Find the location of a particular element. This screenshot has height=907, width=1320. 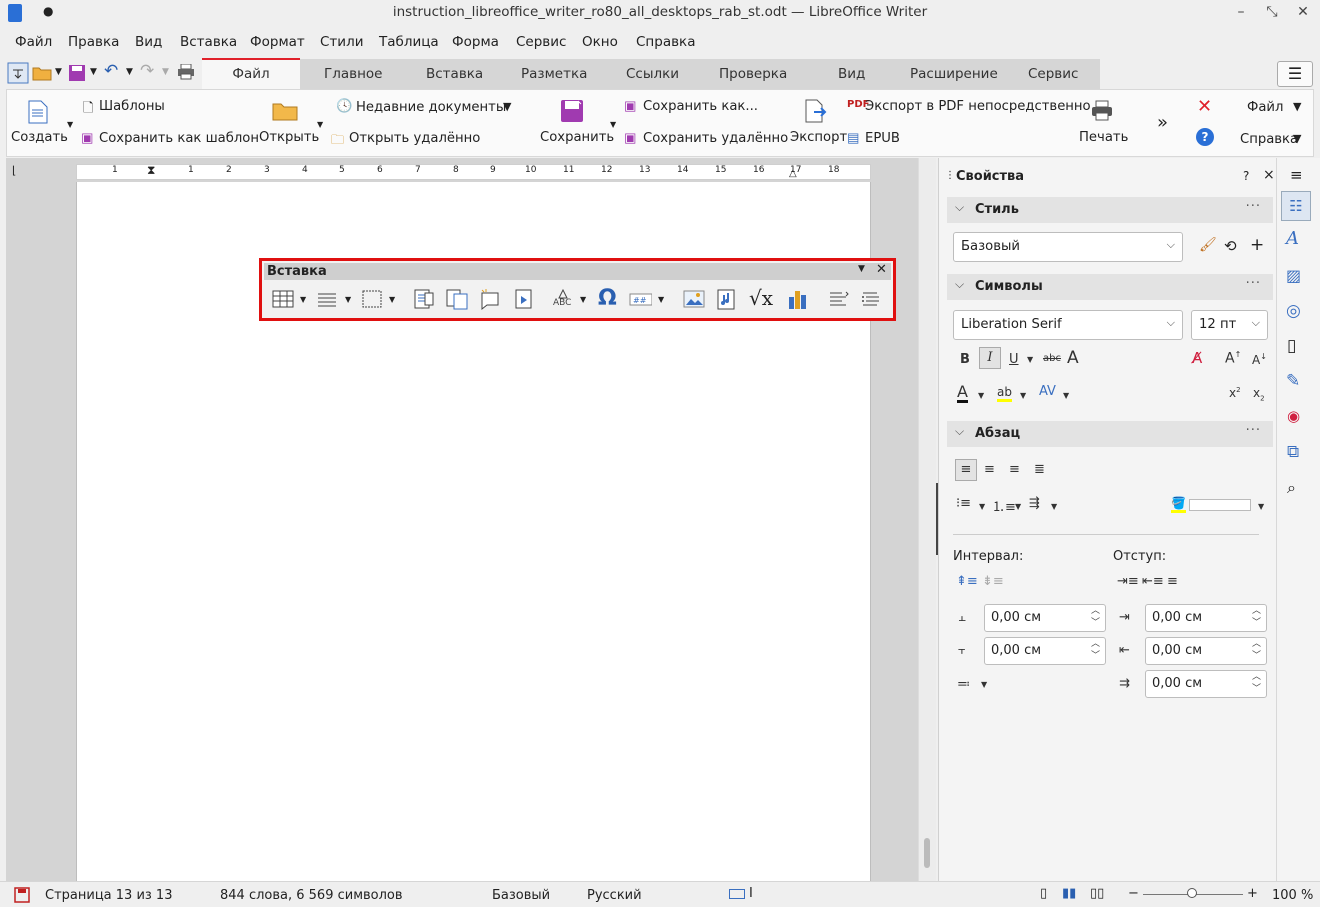

save-big-icon is located at coordinates (572, 111).